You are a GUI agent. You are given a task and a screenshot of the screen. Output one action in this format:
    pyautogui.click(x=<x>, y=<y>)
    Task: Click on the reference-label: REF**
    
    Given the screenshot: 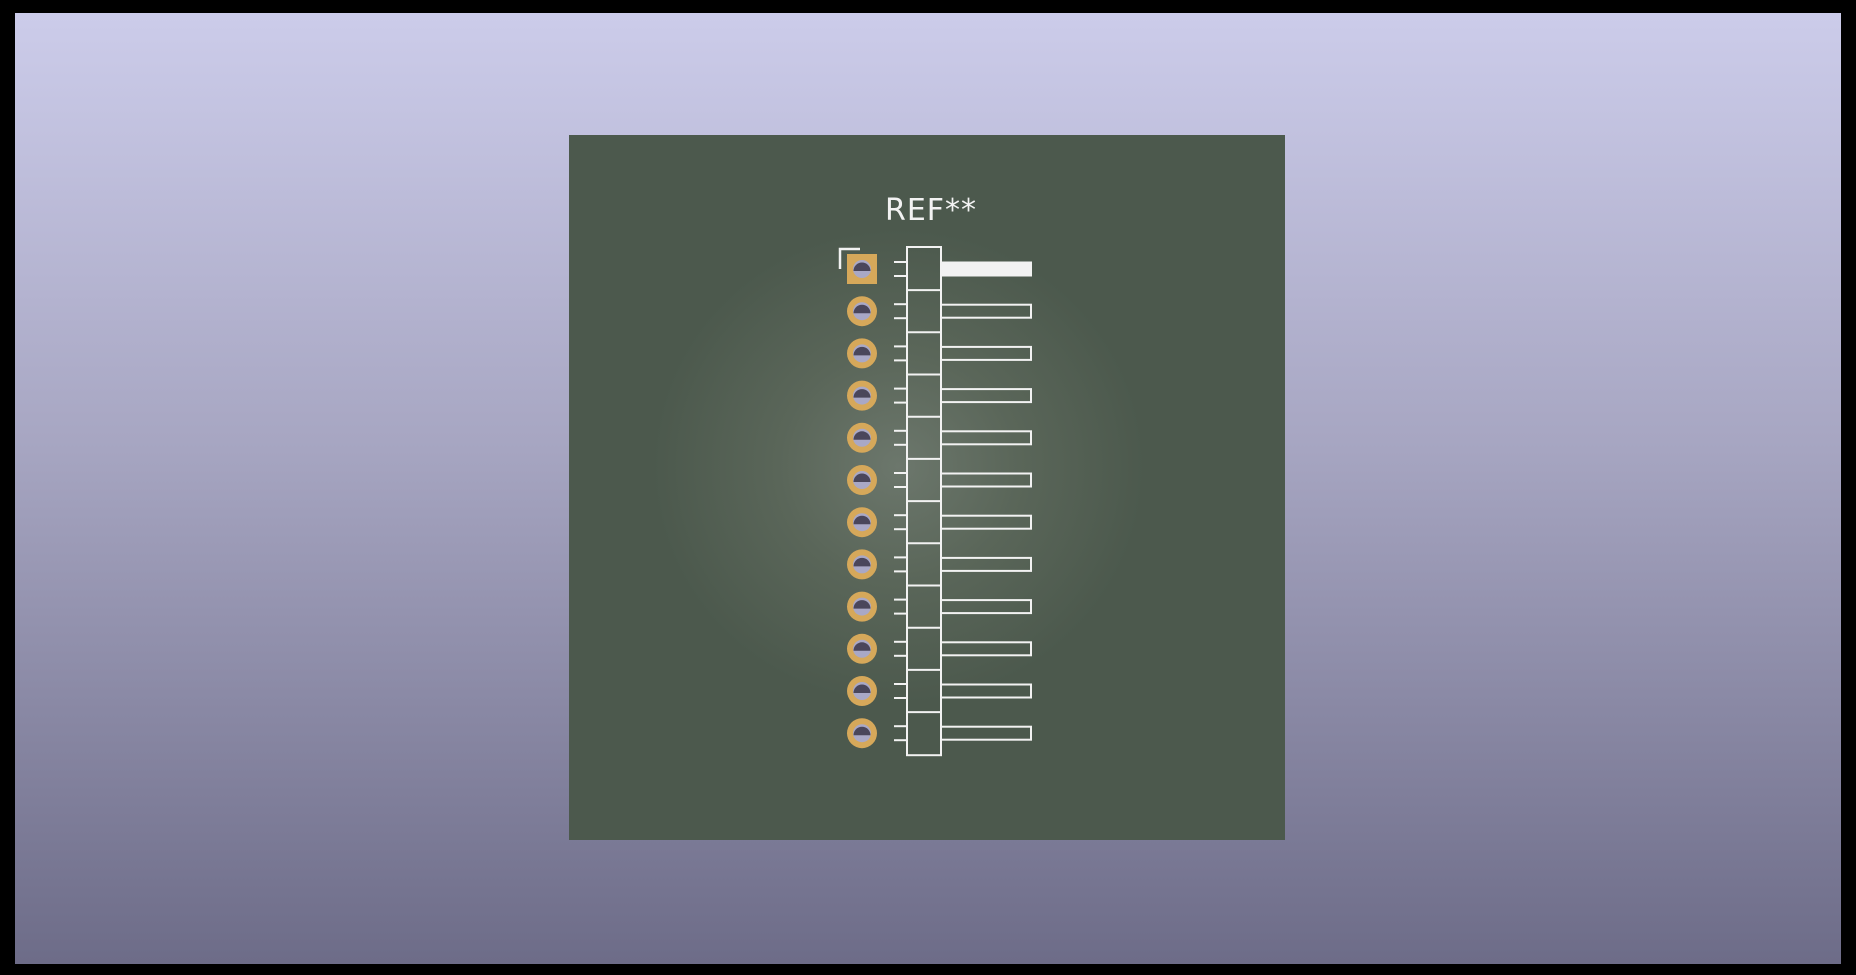 What is the action you would take?
    pyautogui.click(x=931, y=210)
    